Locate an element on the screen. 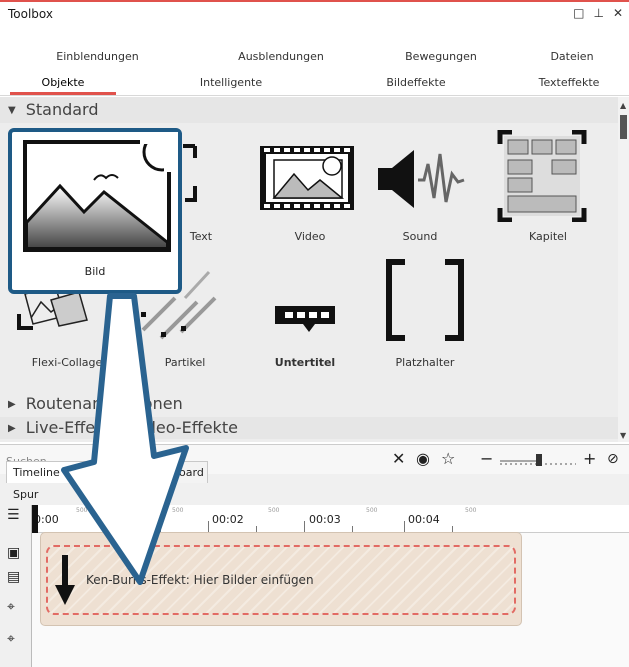 Image resolution: width=629 pixels, height=667 pixels. object-flexi-collage-label: Flexi-Collage is located at coordinates (67, 362).